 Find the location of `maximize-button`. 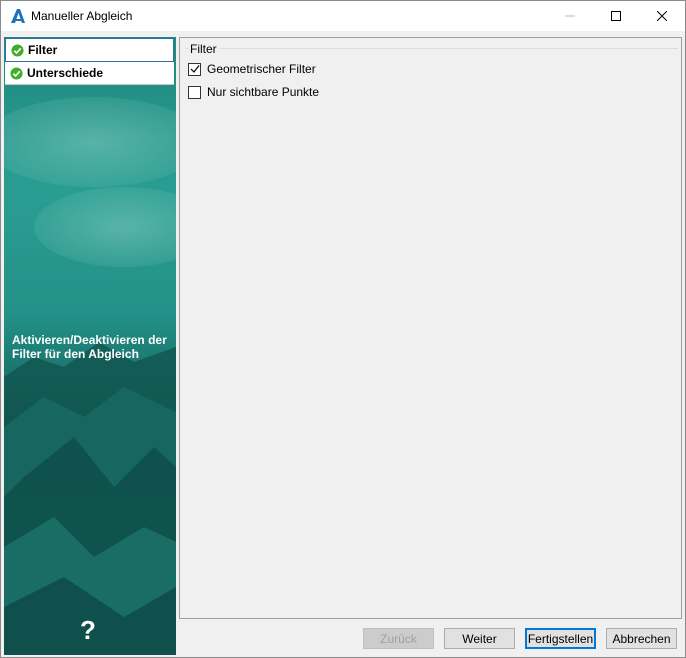

maximize-button is located at coordinates (616, 16).